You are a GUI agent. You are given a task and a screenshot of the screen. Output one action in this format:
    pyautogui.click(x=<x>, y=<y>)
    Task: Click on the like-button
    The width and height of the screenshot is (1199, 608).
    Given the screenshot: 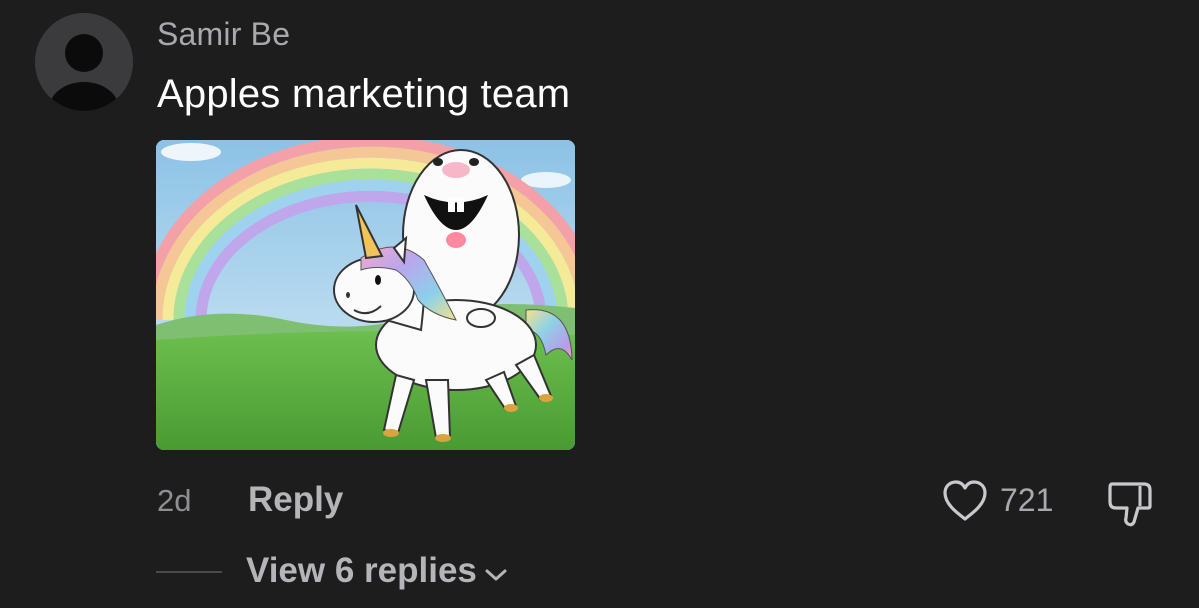 What is the action you would take?
    pyautogui.click(x=965, y=501)
    